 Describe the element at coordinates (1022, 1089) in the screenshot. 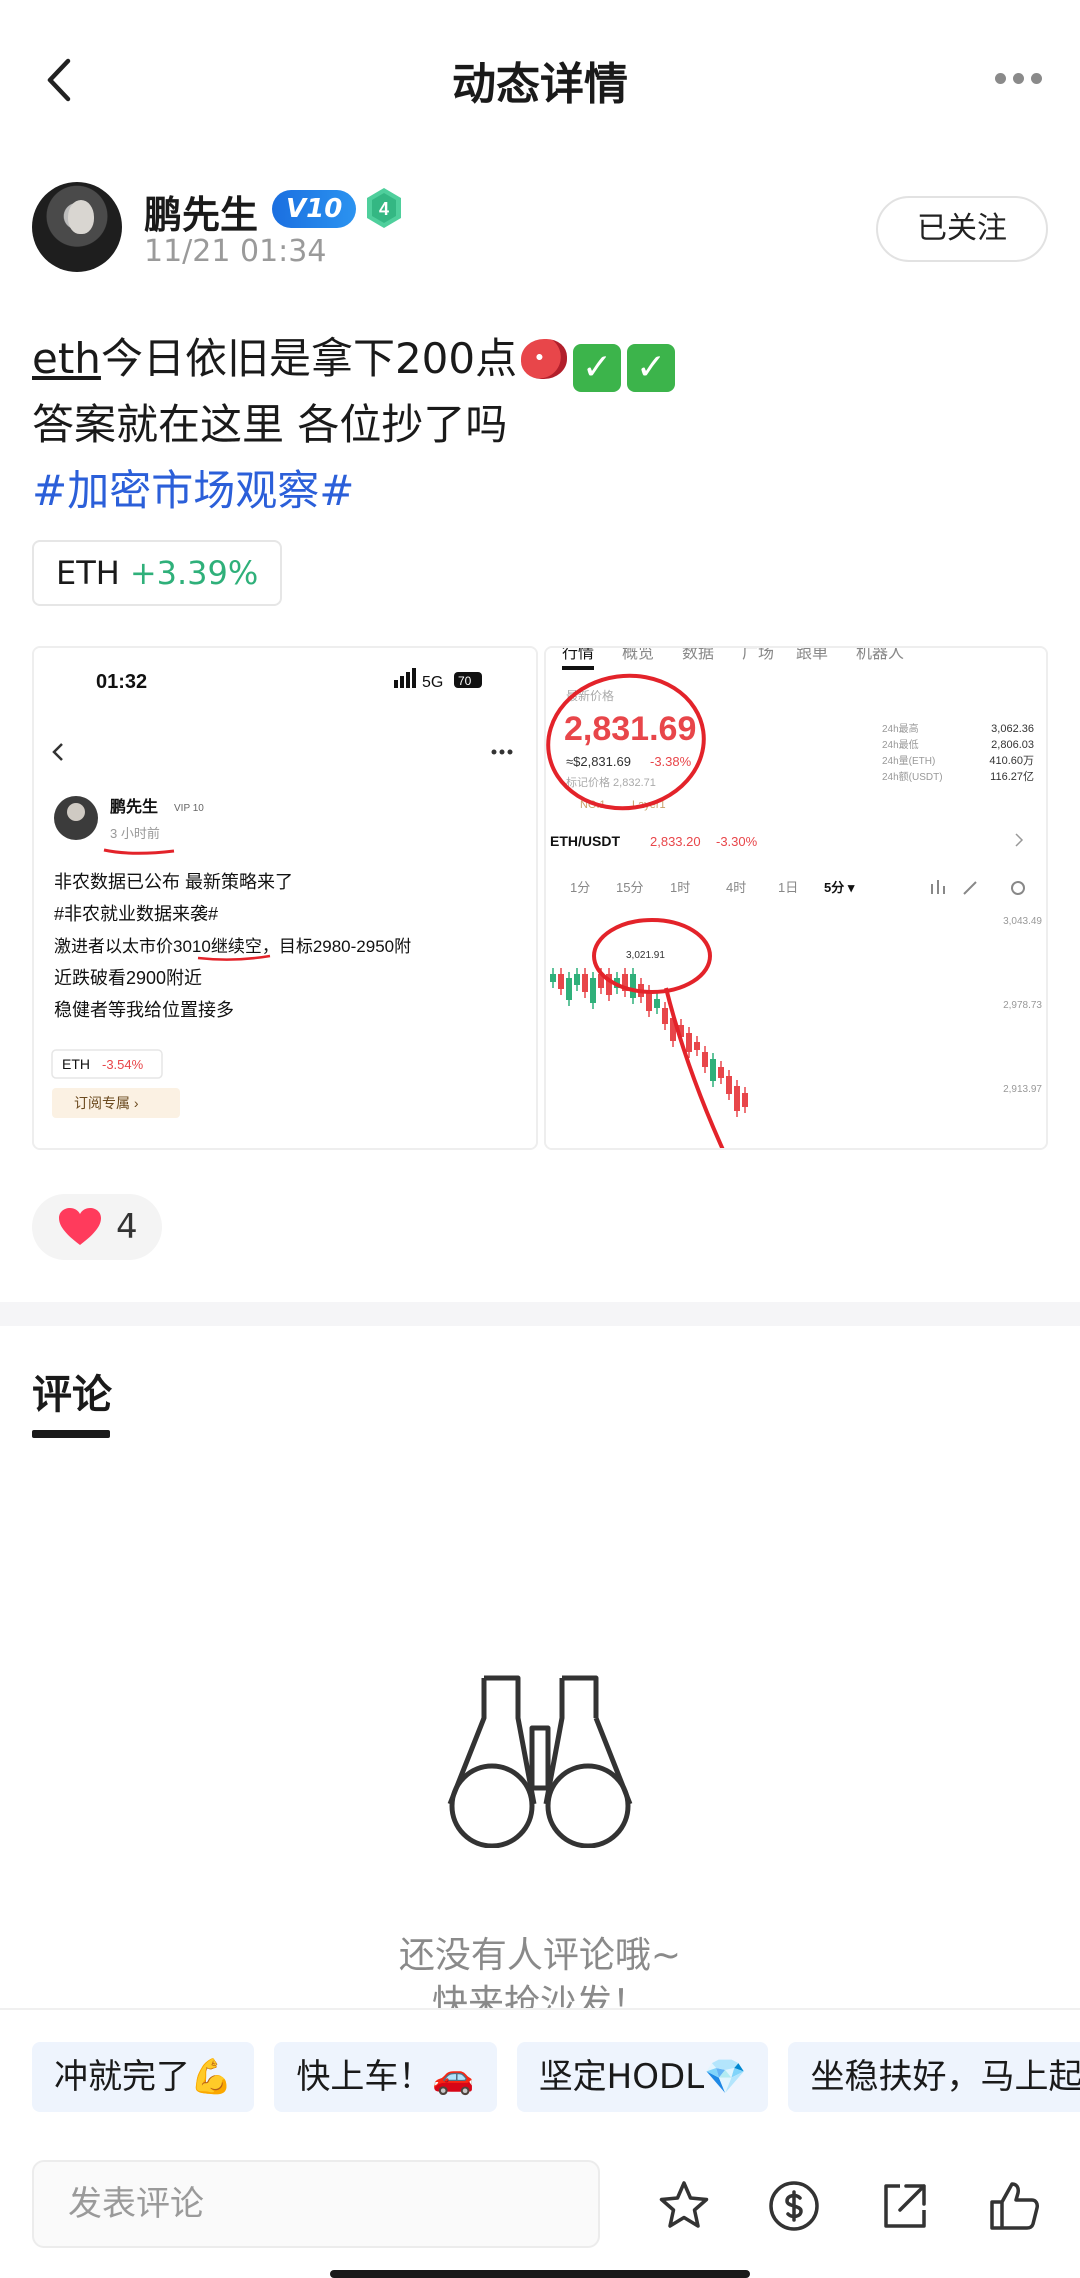

I see `axis-label: 2,913.97` at that location.